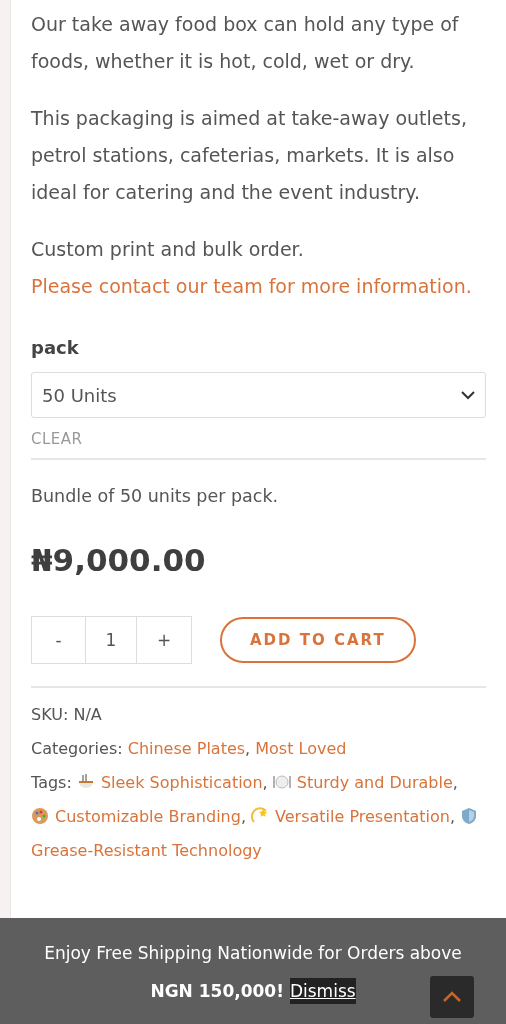 Image resolution: width=506 pixels, height=1024 pixels. What do you see at coordinates (181, 782) in the screenshot?
I see `tag-link: Sleek Sophistication` at bounding box center [181, 782].